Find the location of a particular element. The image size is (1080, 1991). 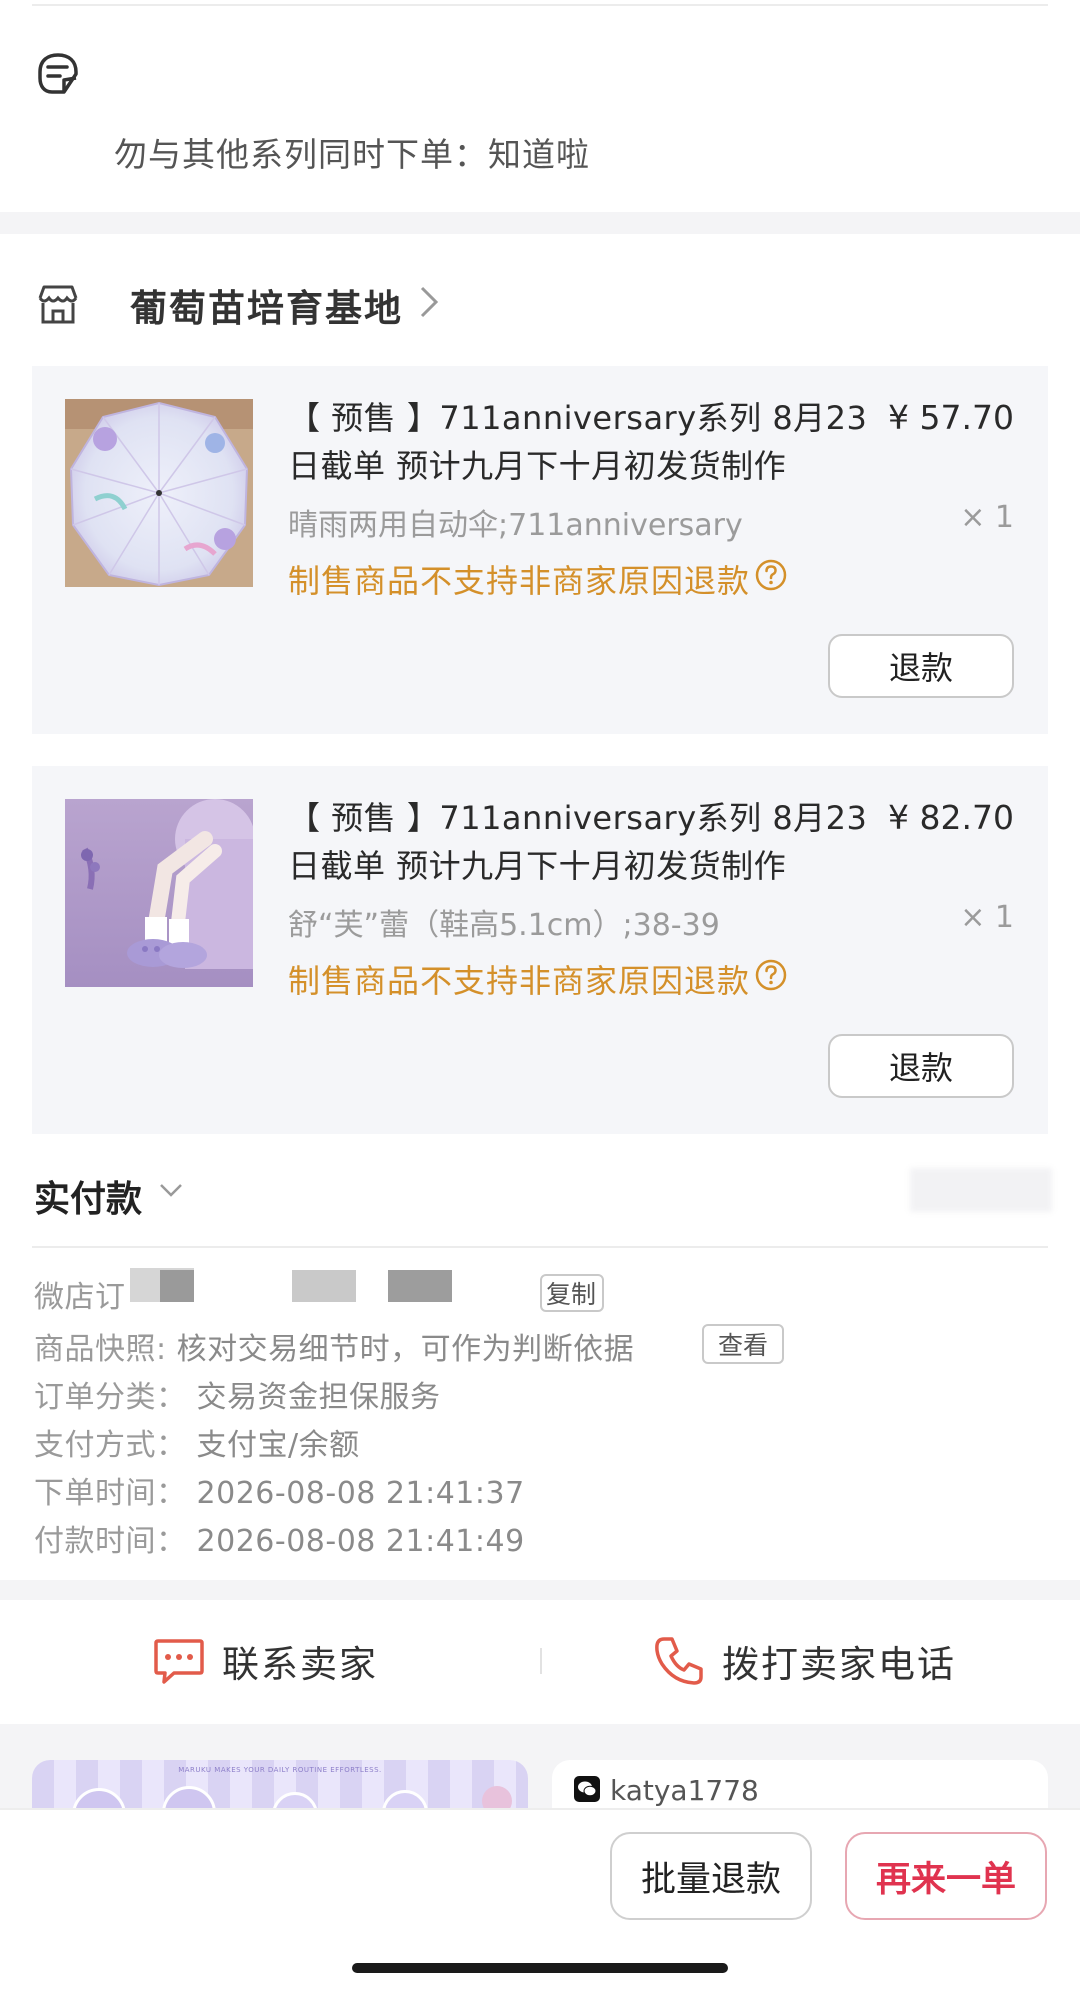

reorder-button: 再来一单 is located at coordinates (946, 1876).